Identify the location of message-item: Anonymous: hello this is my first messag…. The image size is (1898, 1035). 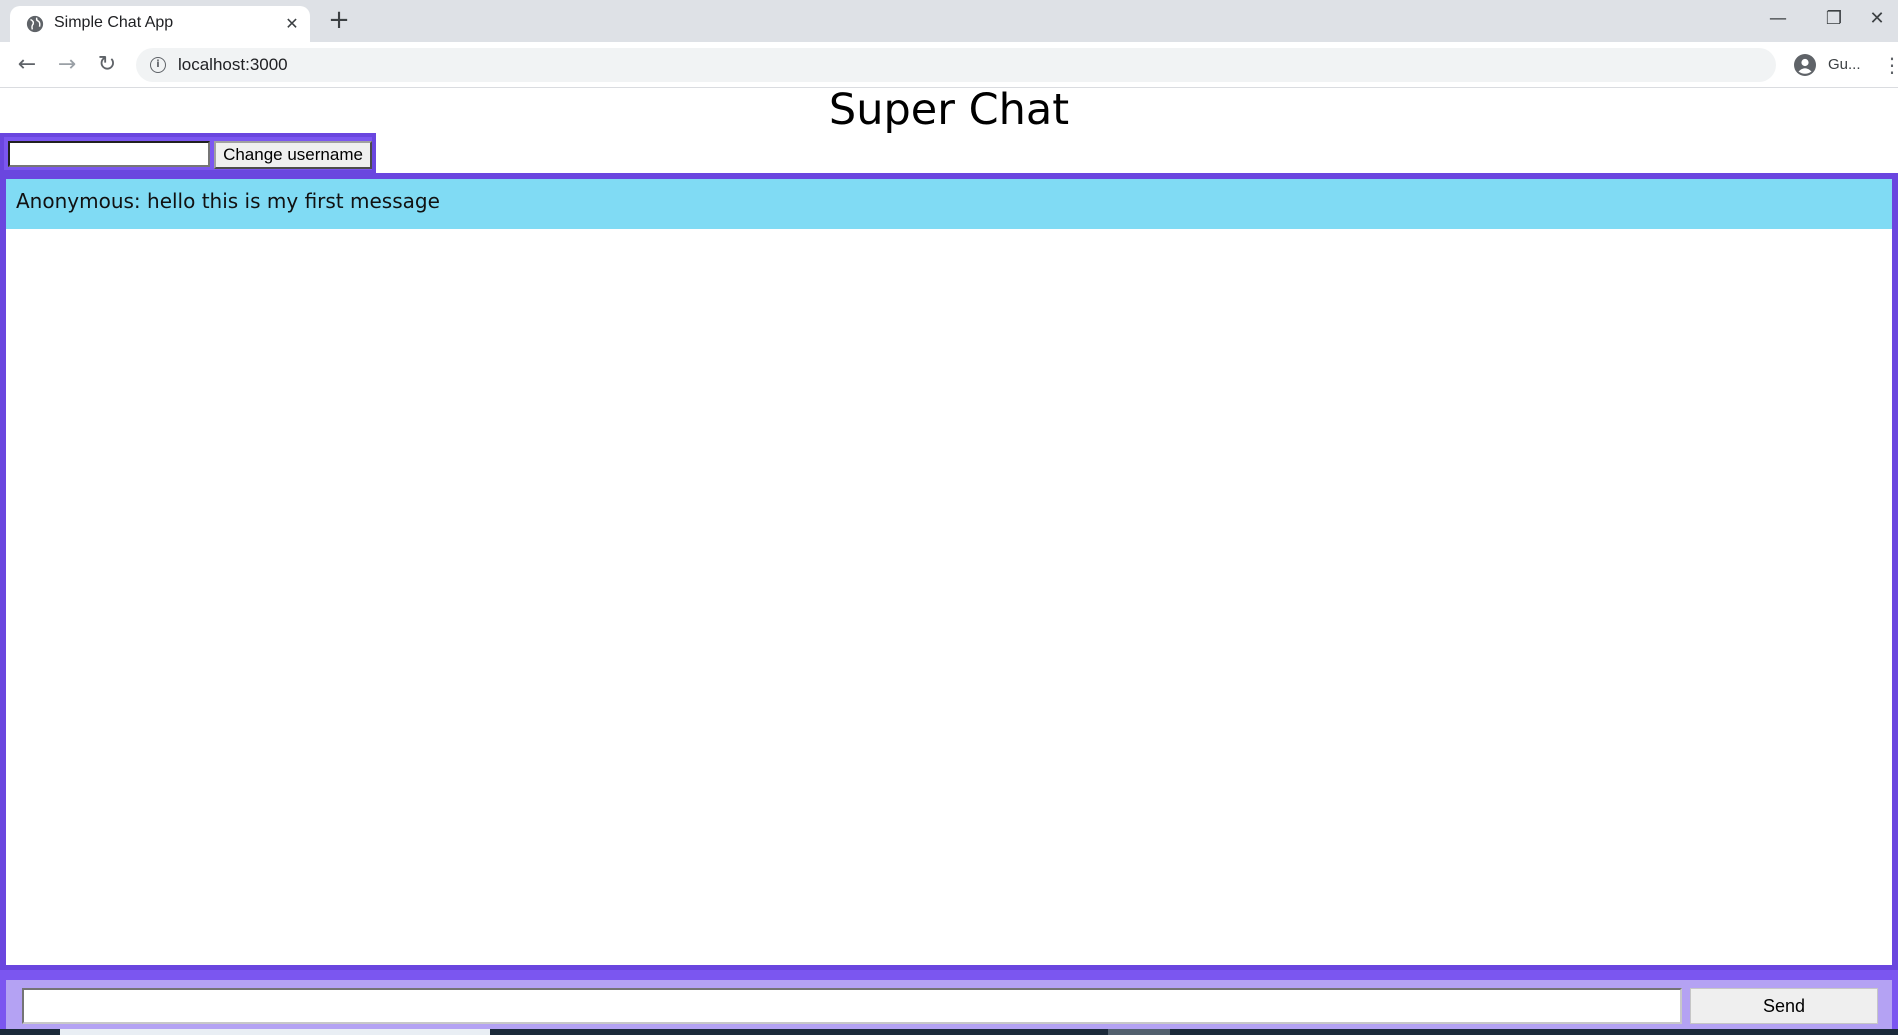
(949, 204).